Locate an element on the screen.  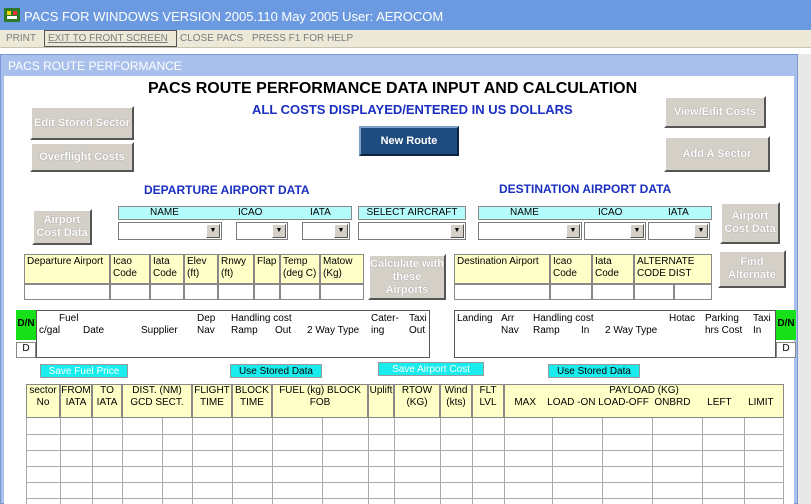
temp-cell is located at coordinates (300, 292).